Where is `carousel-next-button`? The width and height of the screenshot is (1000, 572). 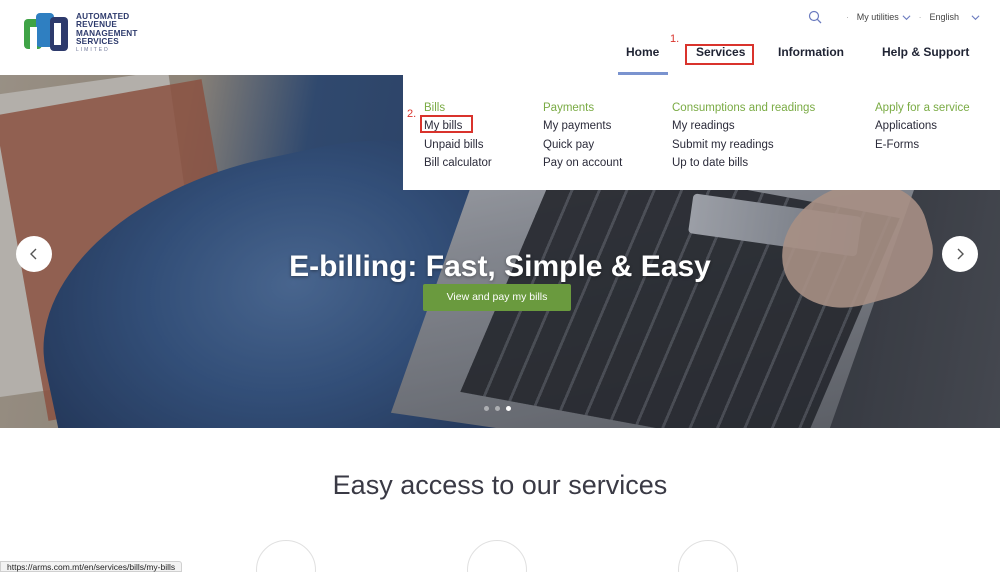
carousel-next-button is located at coordinates (960, 254).